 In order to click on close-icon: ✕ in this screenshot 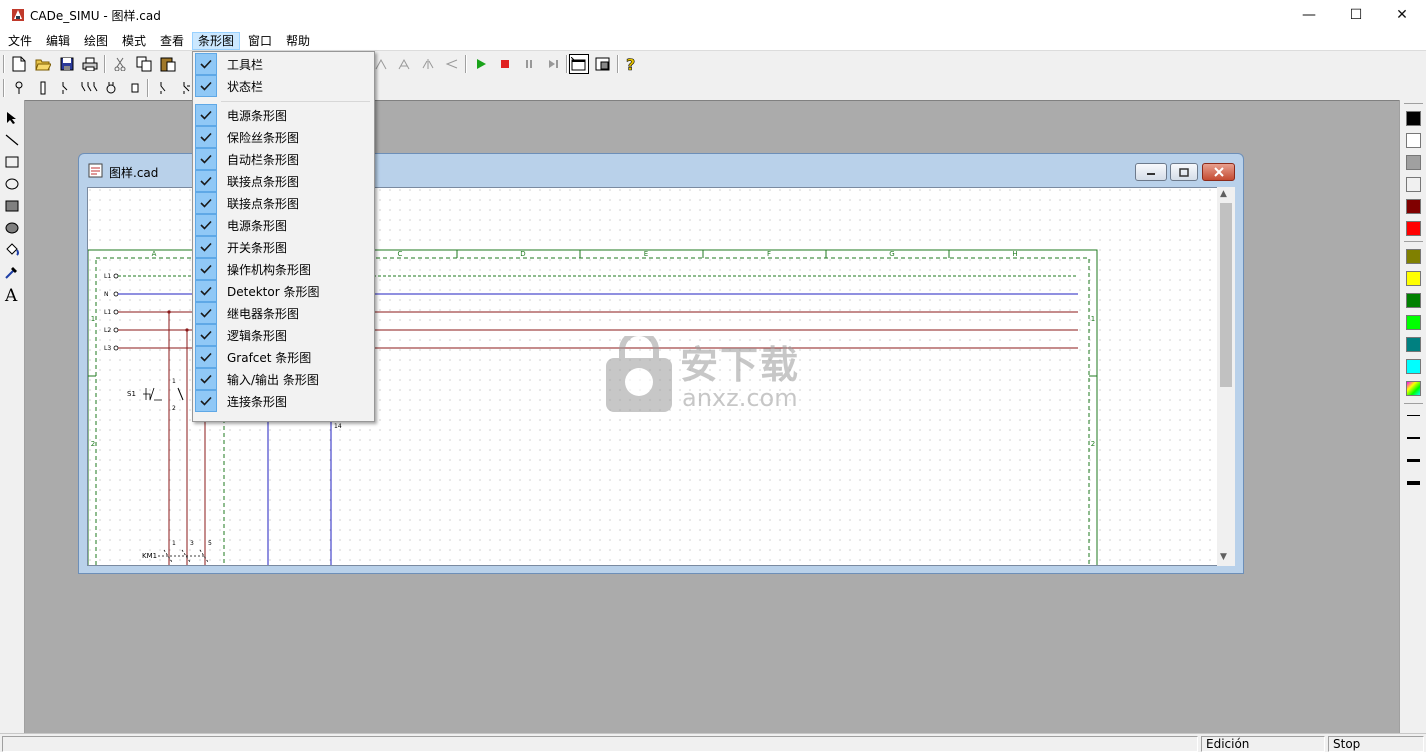, I will do `click(1402, 15)`.